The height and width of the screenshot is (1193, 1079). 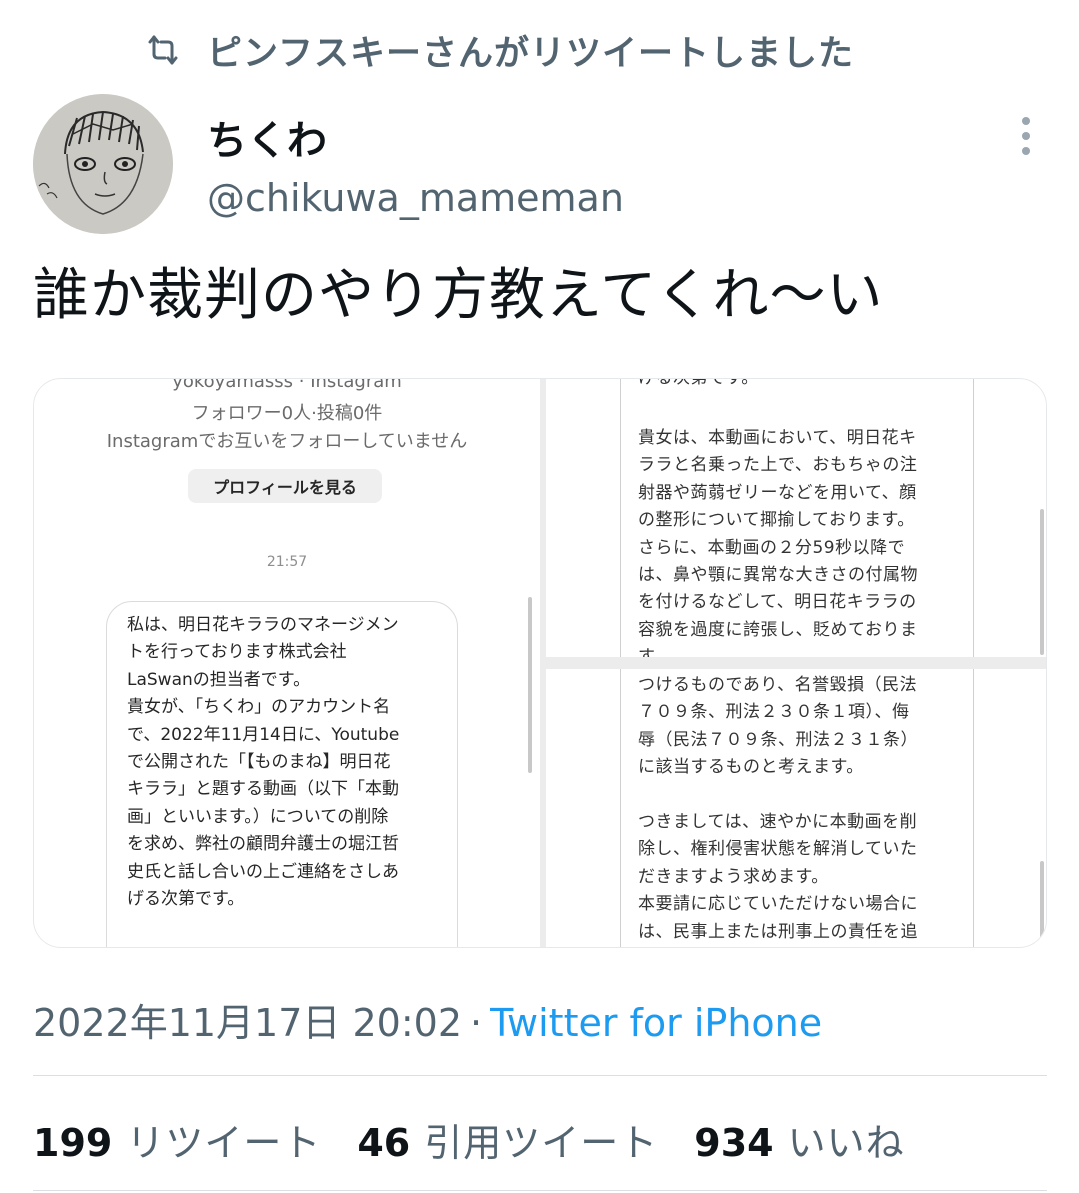 What do you see at coordinates (287, 413) in the screenshot?
I see `ig-followers: フォロワー0人·投稿0件` at bounding box center [287, 413].